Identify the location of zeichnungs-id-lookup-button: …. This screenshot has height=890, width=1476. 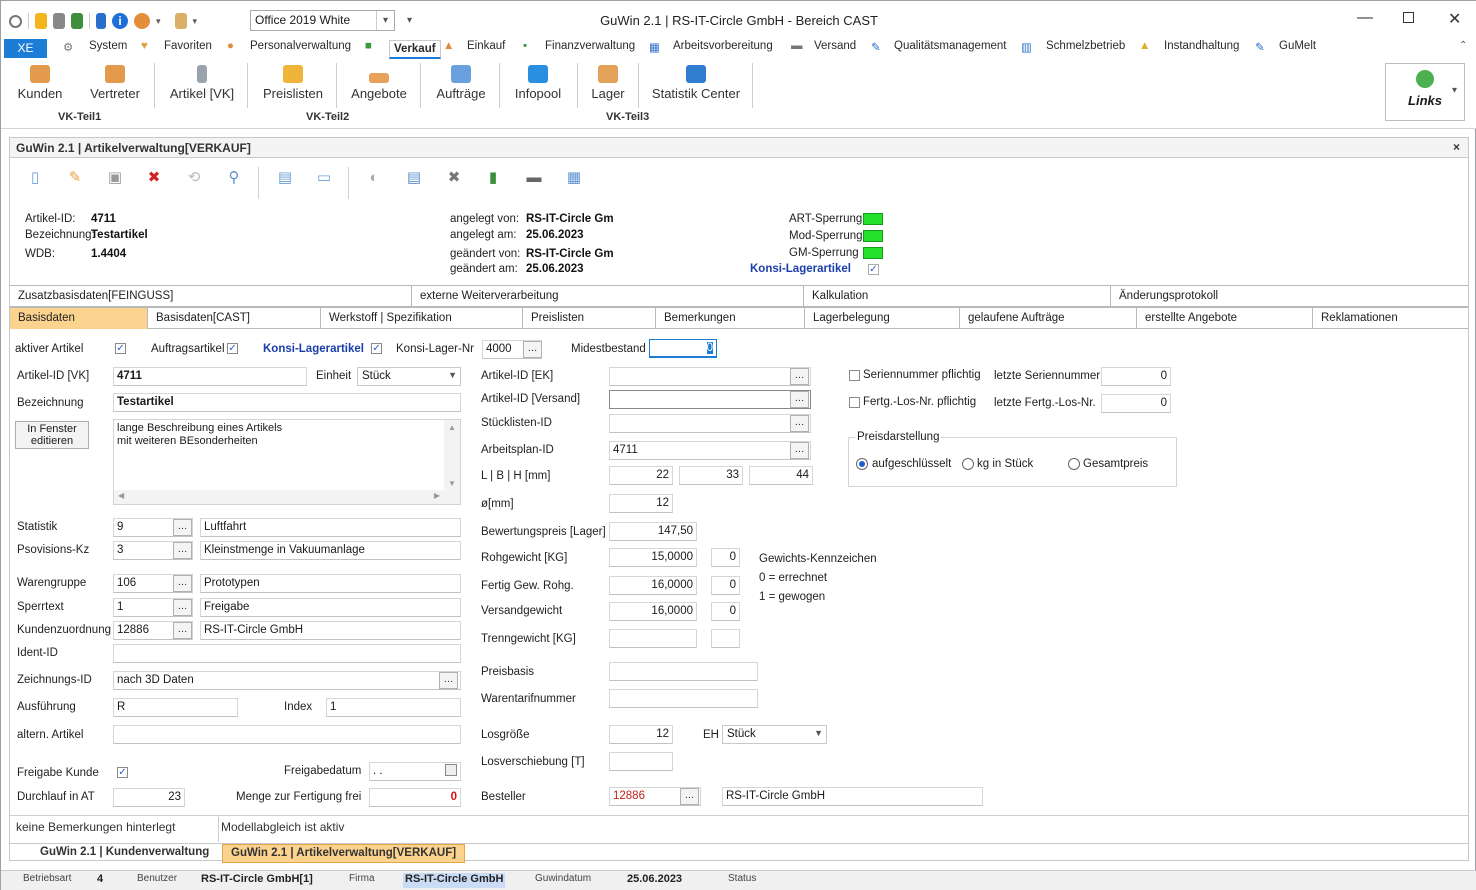
(448, 680).